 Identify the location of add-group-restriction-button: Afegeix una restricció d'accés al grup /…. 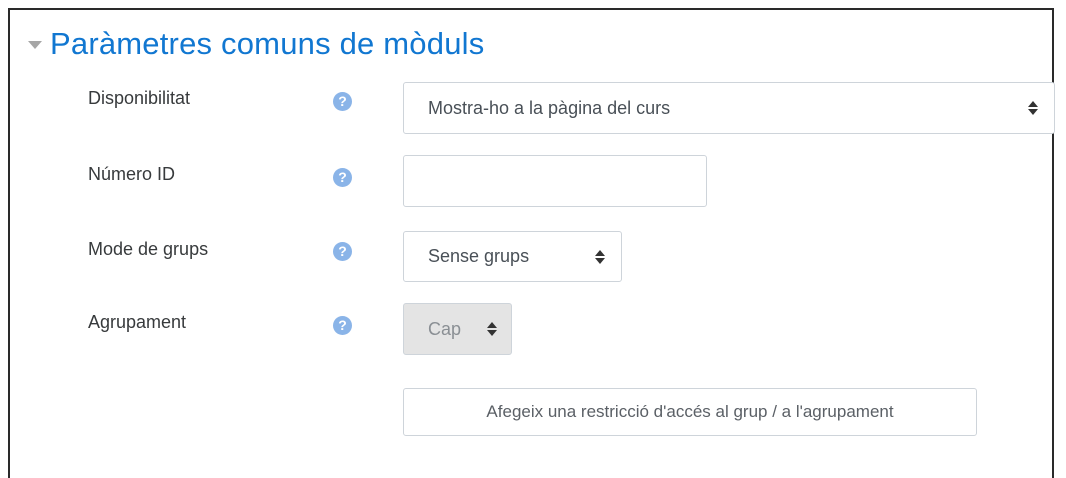
(690, 412).